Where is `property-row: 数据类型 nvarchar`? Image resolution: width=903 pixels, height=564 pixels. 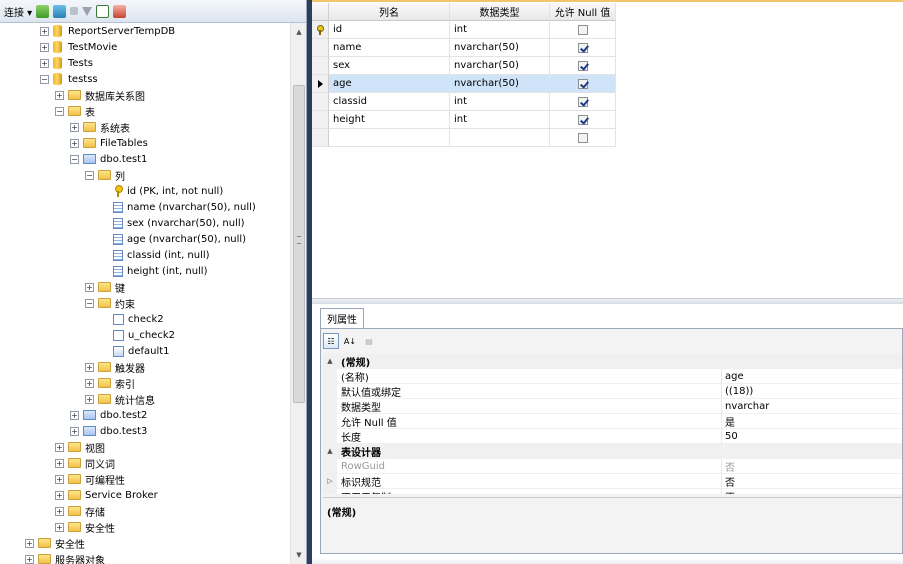
property-row: 数据类型 nvarchar is located at coordinates (612, 406).